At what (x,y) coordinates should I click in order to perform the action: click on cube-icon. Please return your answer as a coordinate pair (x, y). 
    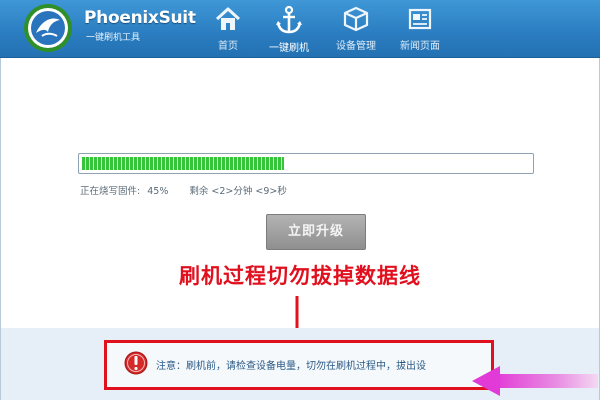
    Looking at the image, I should click on (356, 19).